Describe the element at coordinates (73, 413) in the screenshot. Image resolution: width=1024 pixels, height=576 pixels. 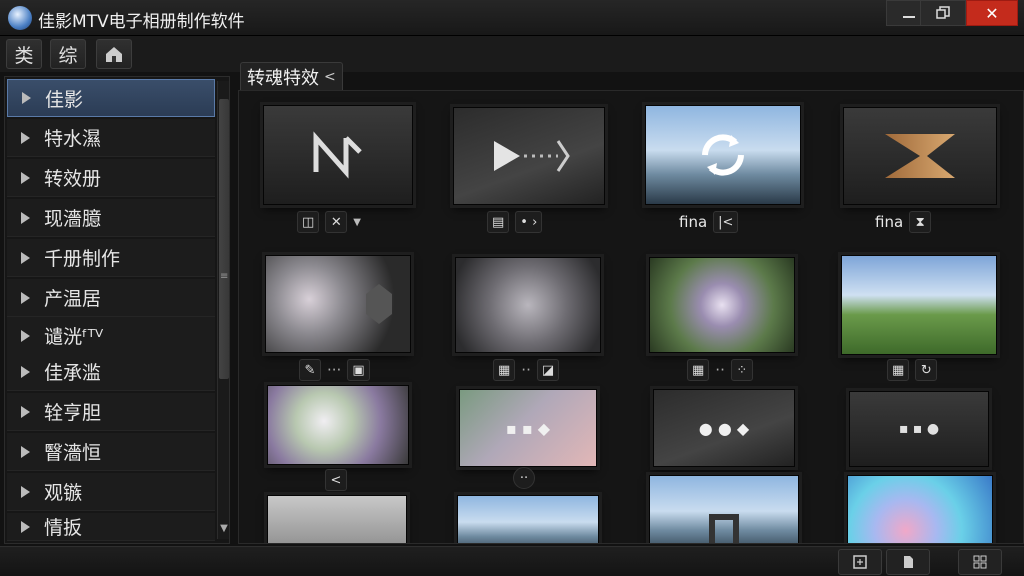
I see `sidebar-item-label: 辁亨胆` at that location.